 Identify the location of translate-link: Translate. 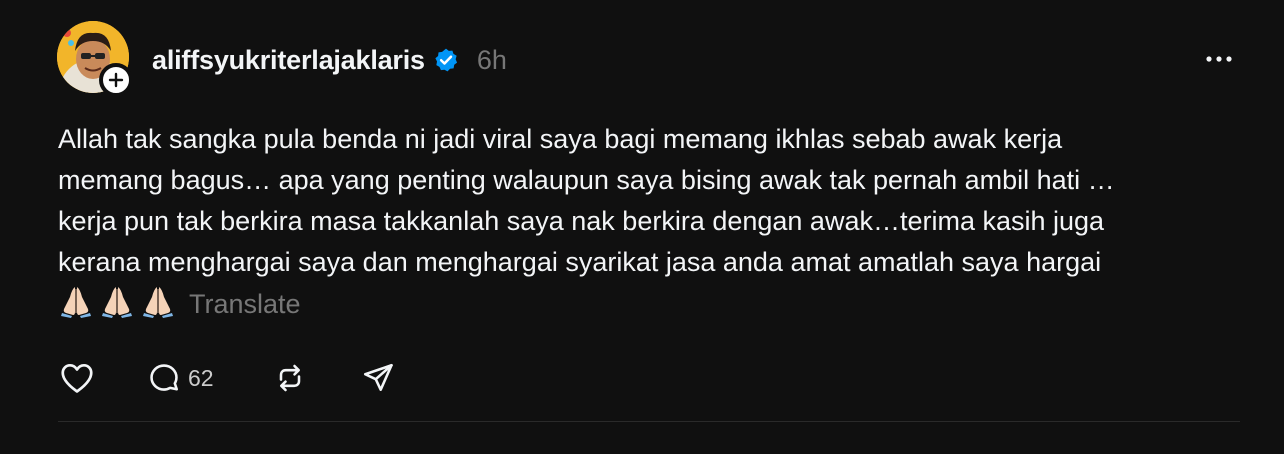
(245, 304).